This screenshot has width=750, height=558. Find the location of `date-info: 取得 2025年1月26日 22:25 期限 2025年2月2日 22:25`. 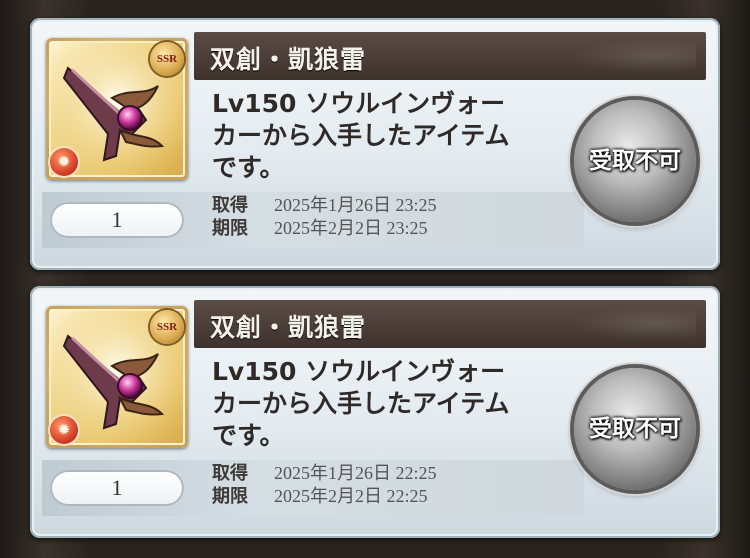

date-info: 取得 2025年1月26日 22:25 期限 2025年2月2日 22:25 is located at coordinates (324, 485).